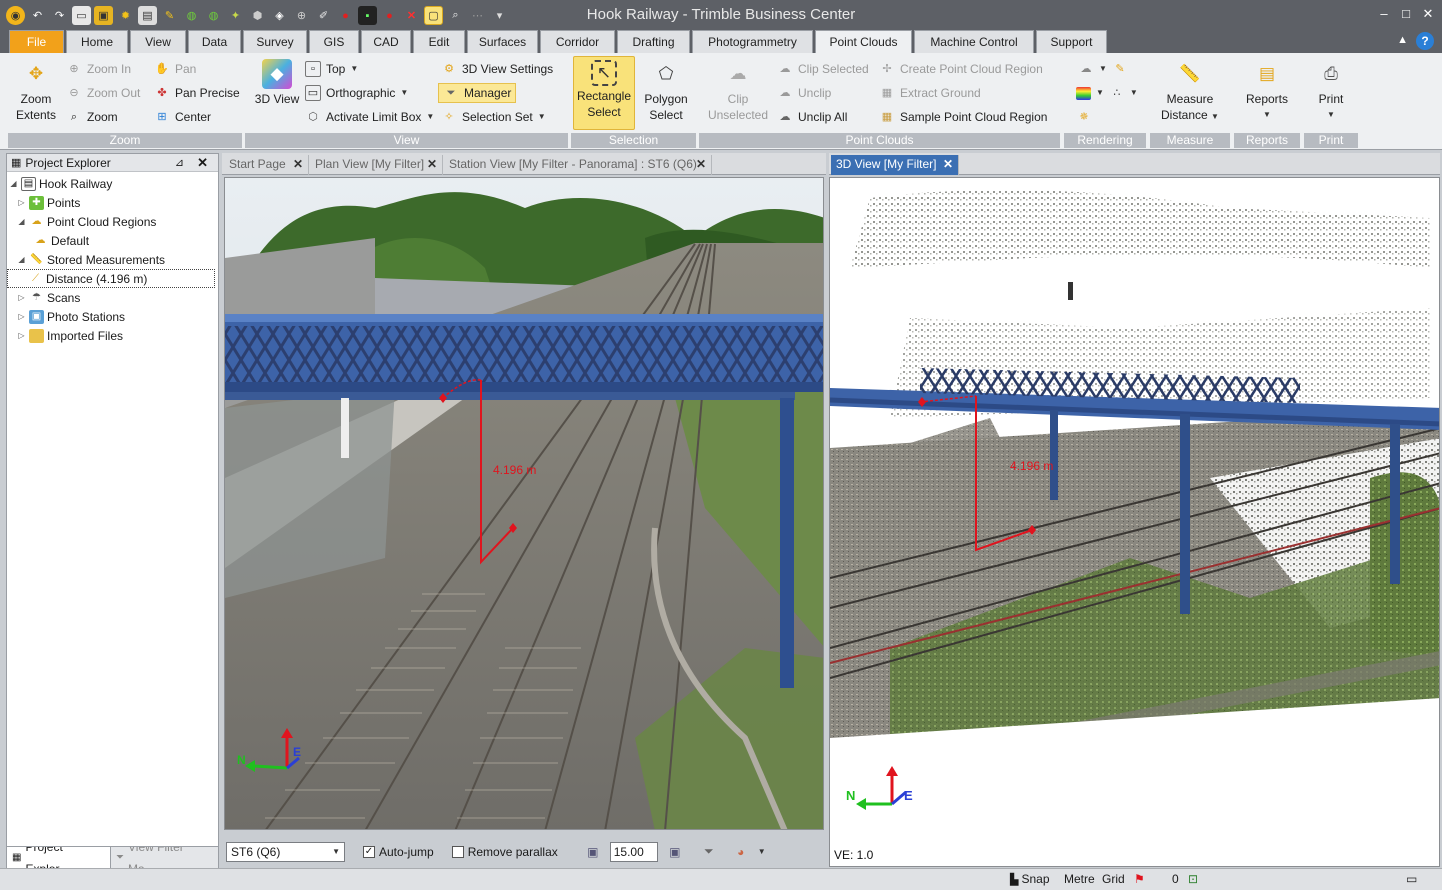 The image size is (1442, 890). What do you see at coordinates (960, 69) in the screenshot?
I see `create-region-button: ✢ Create Point Cloud Region` at bounding box center [960, 69].